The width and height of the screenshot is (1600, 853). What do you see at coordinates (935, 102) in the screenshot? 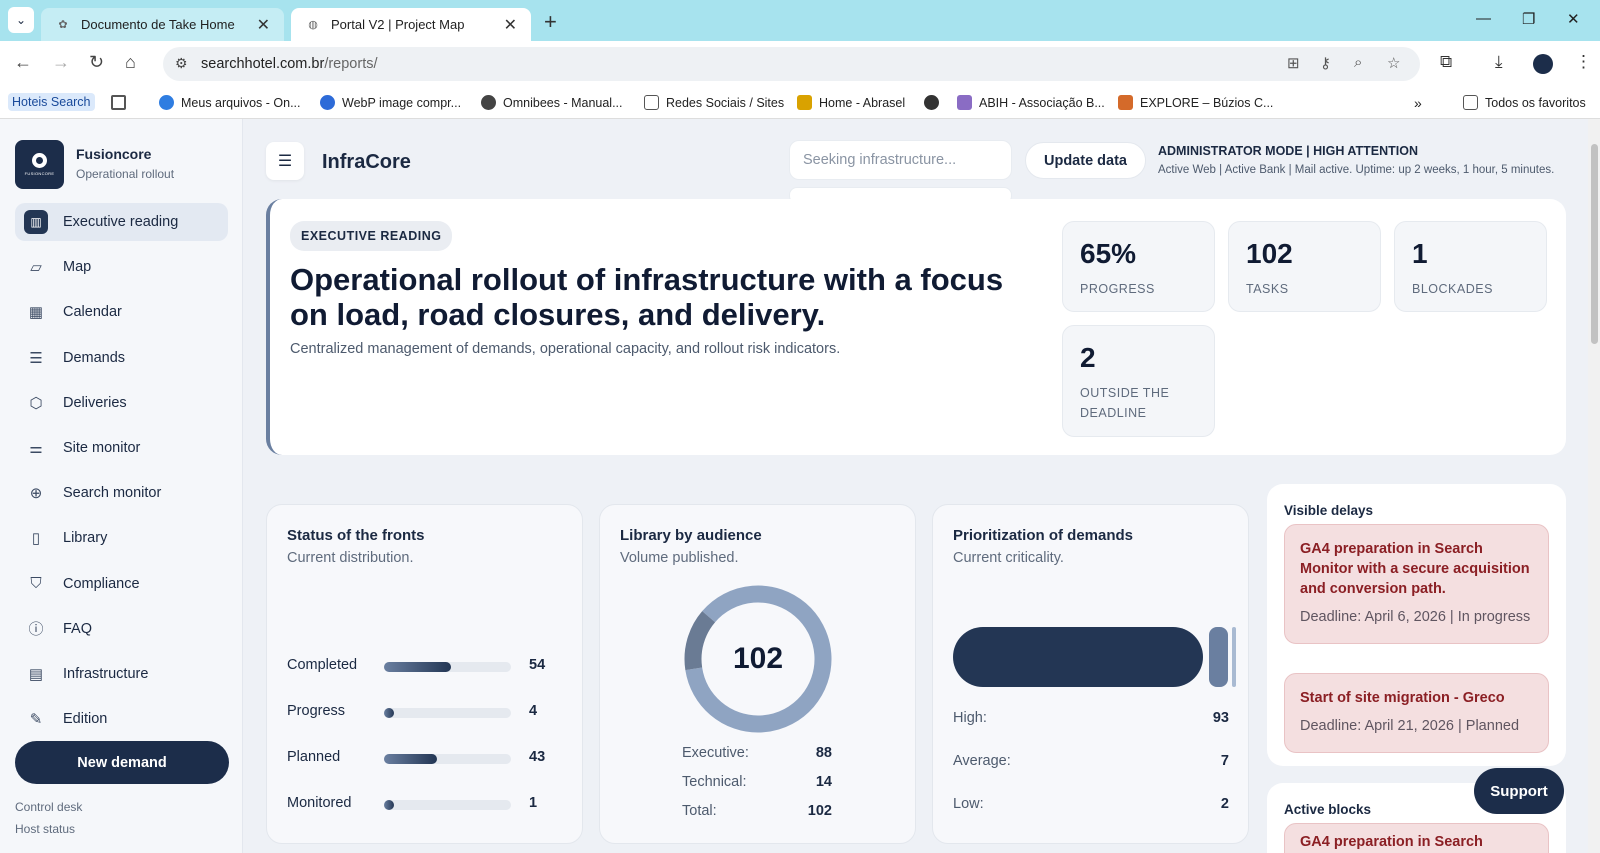
I see `globe-icon` at bounding box center [935, 102].